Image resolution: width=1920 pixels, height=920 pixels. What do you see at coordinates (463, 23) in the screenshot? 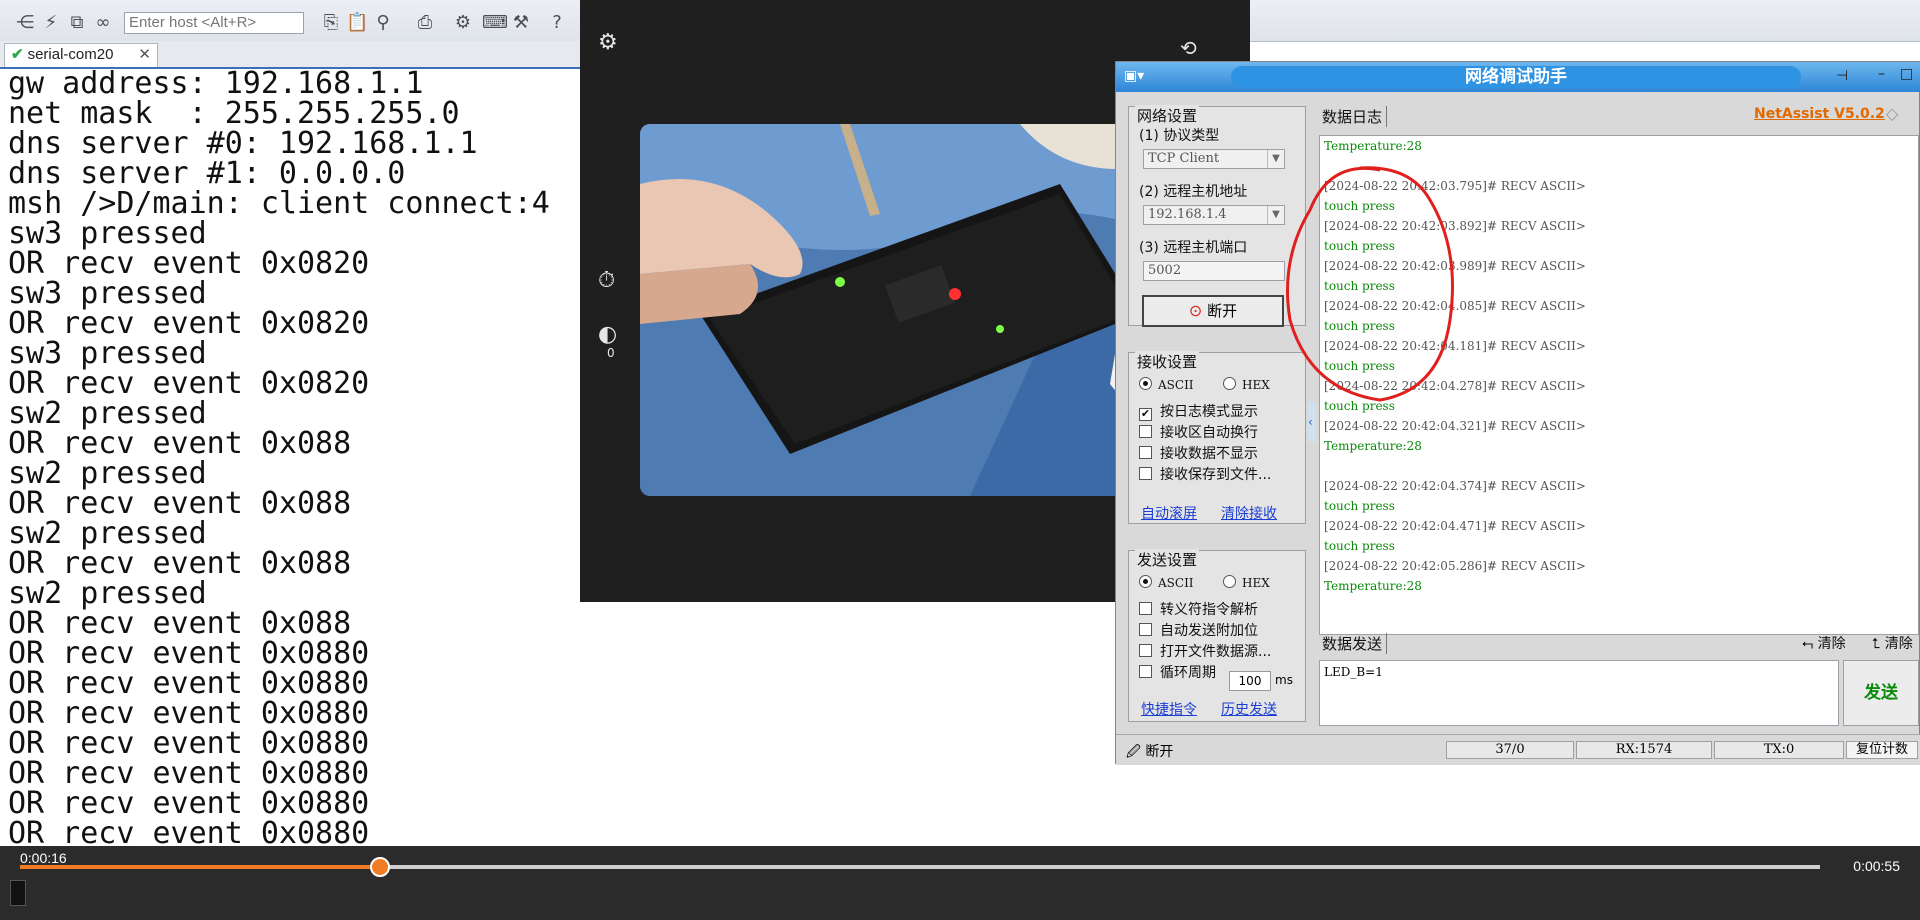
I see `gear-icon: ⚙` at bounding box center [463, 23].